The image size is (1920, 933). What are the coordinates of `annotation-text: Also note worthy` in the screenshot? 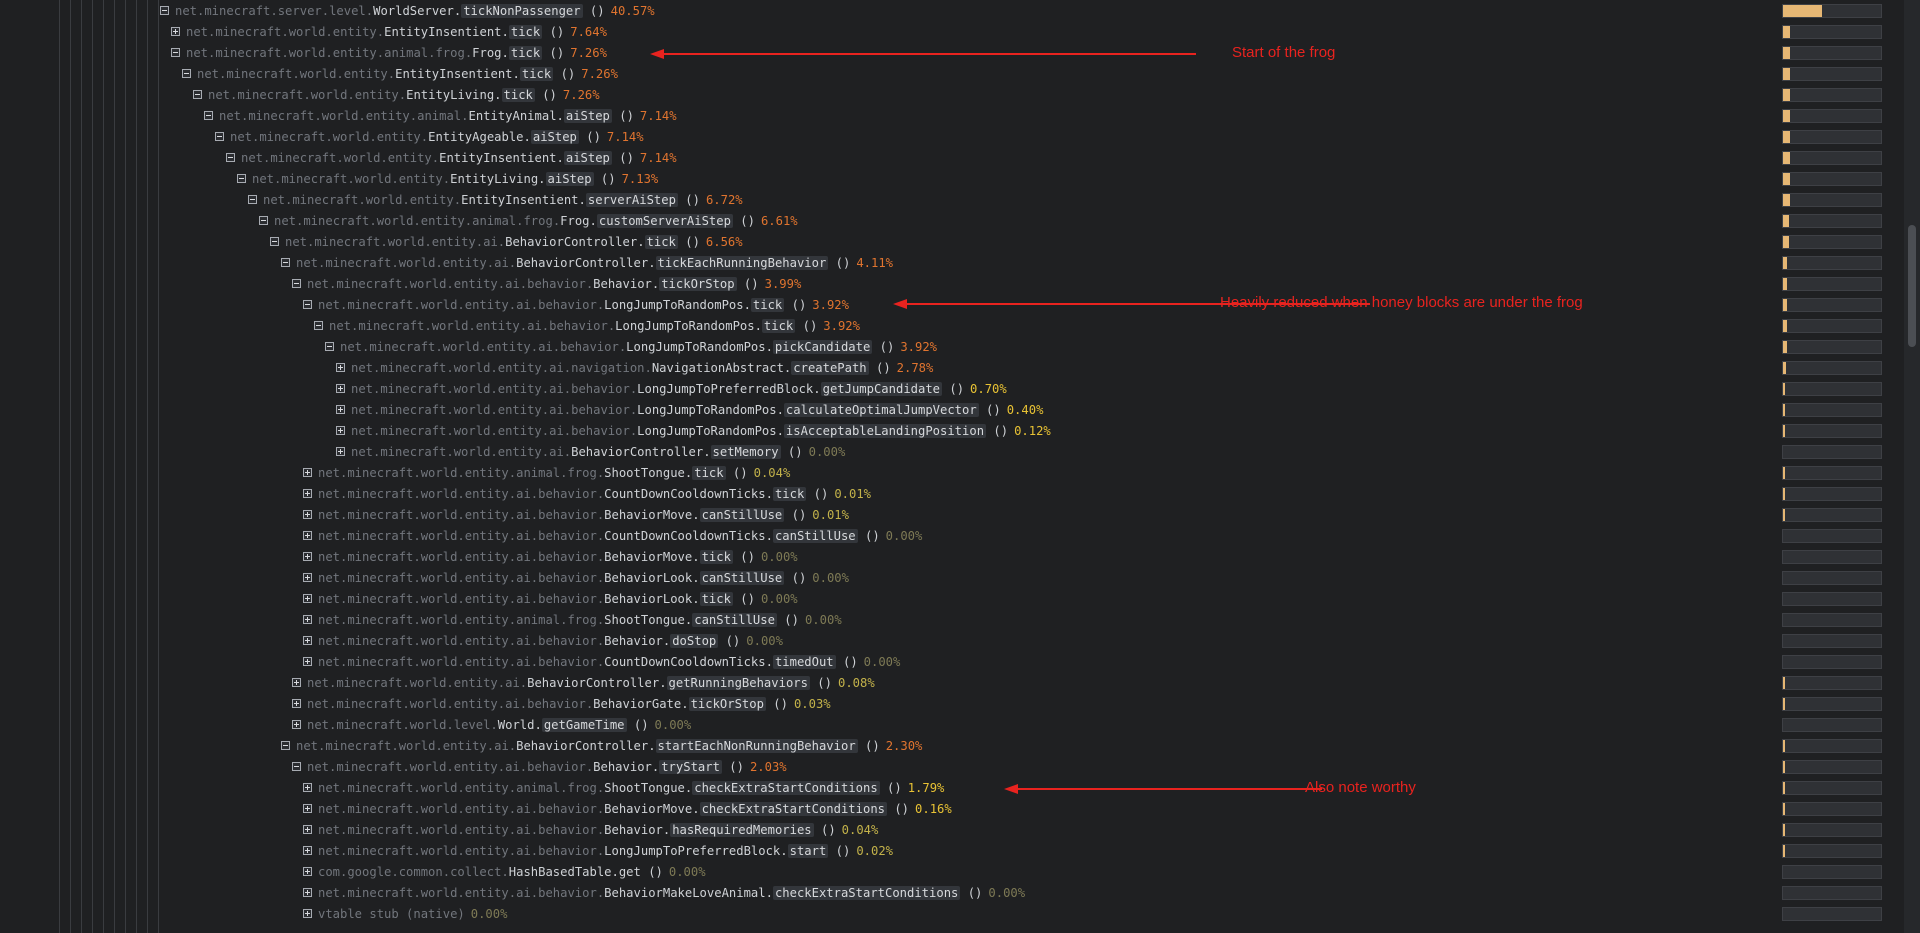 It's located at (1360, 787).